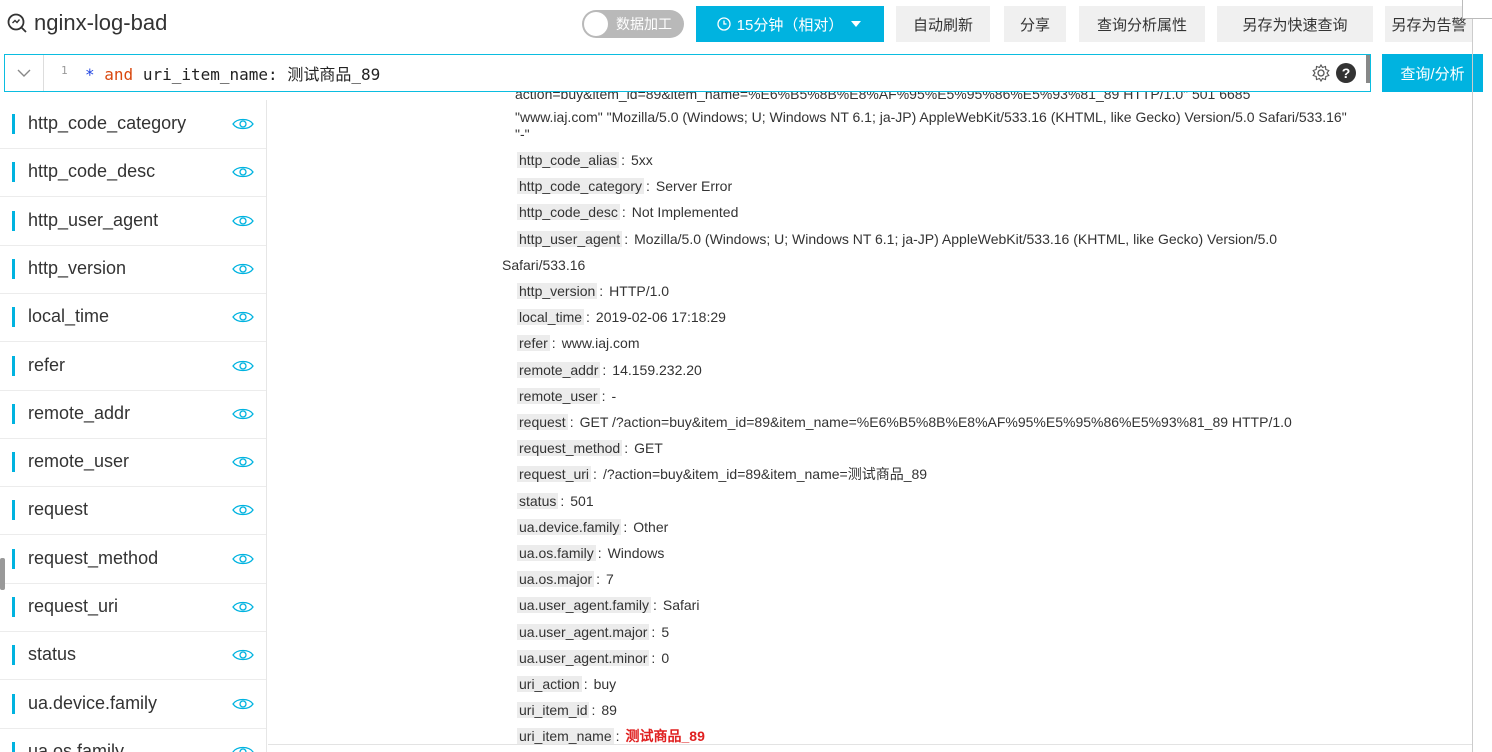  Describe the element at coordinates (665, 658) in the screenshot. I see `log-field-value: 0` at that location.